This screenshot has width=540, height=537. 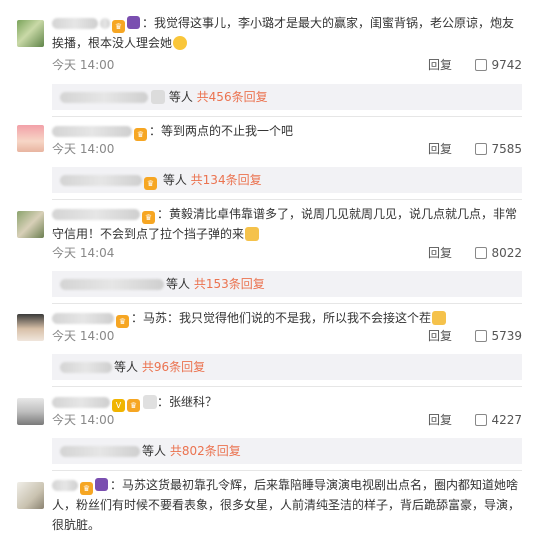 What do you see at coordinates (229, 284) in the screenshot?
I see `more-replies-link: 共153条回复` at bounding box center [229, 284].